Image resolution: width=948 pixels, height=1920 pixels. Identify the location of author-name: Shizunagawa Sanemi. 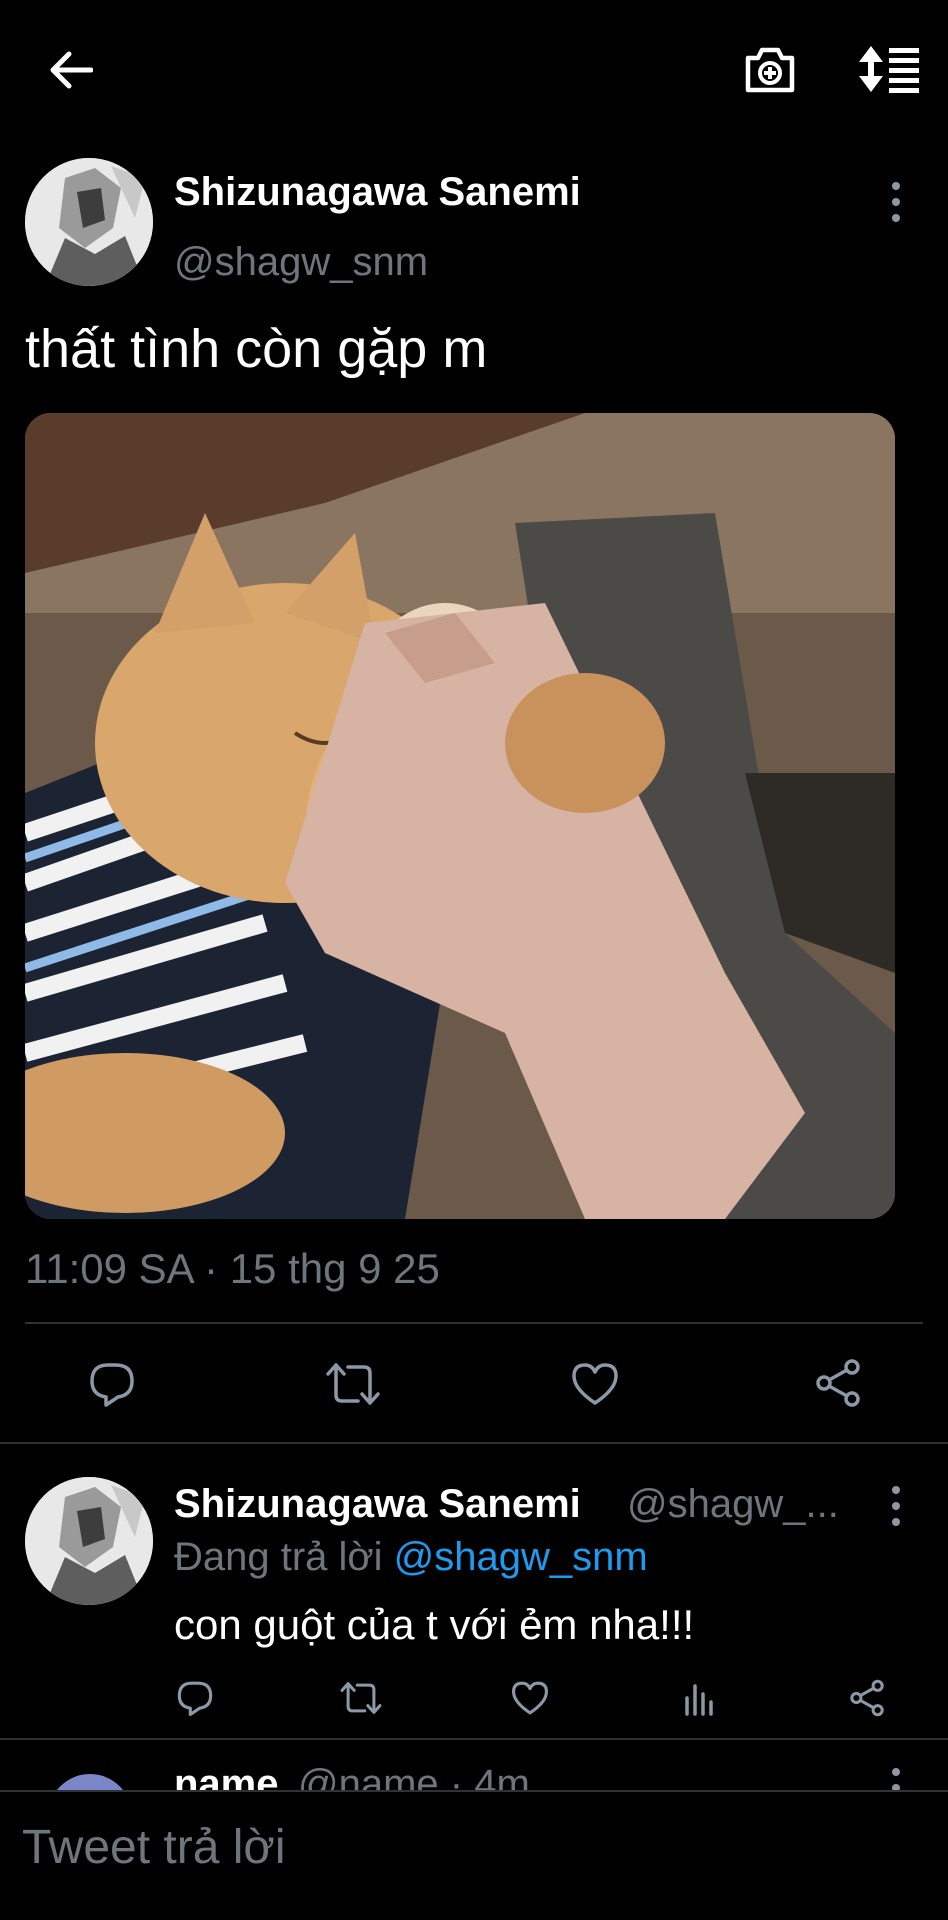
(377, 192).